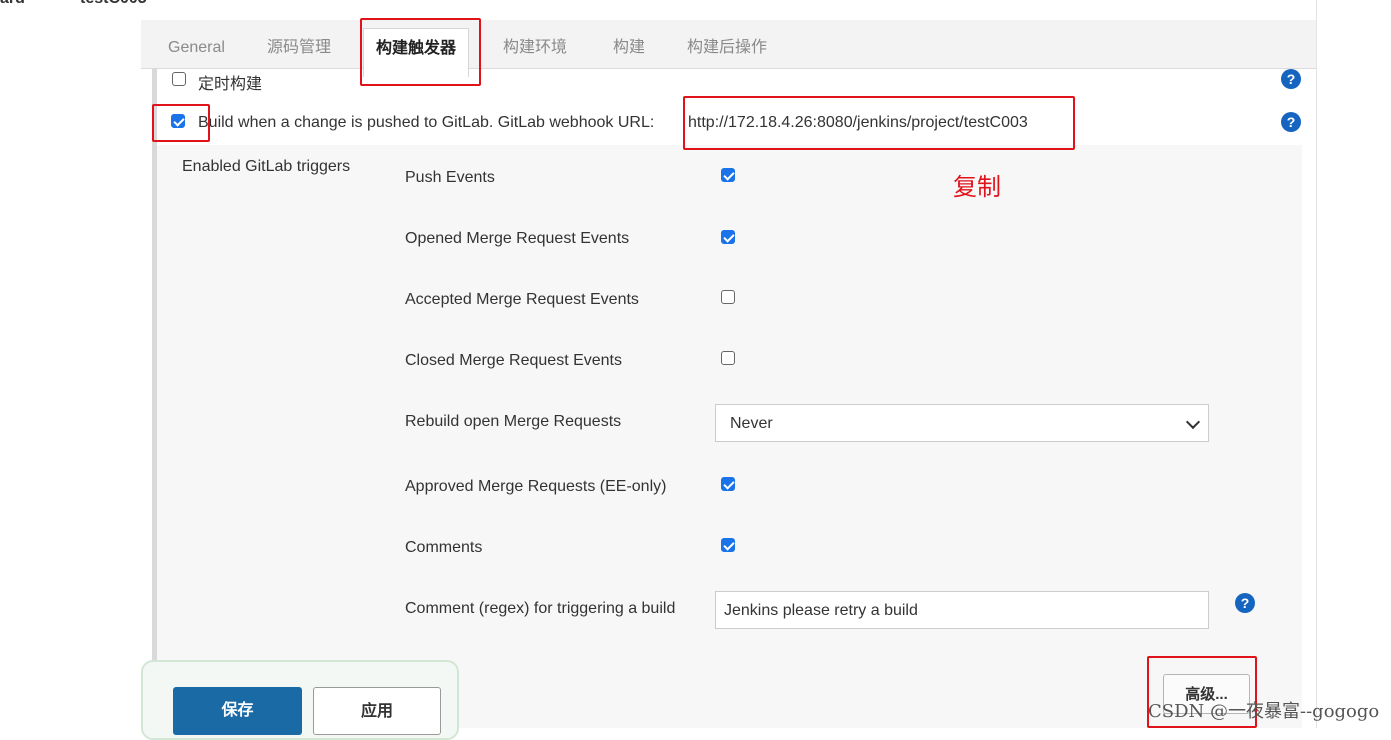 This screenshot has width=1391, height=740. I want to click on comments-checkbox, so click(728, 545).